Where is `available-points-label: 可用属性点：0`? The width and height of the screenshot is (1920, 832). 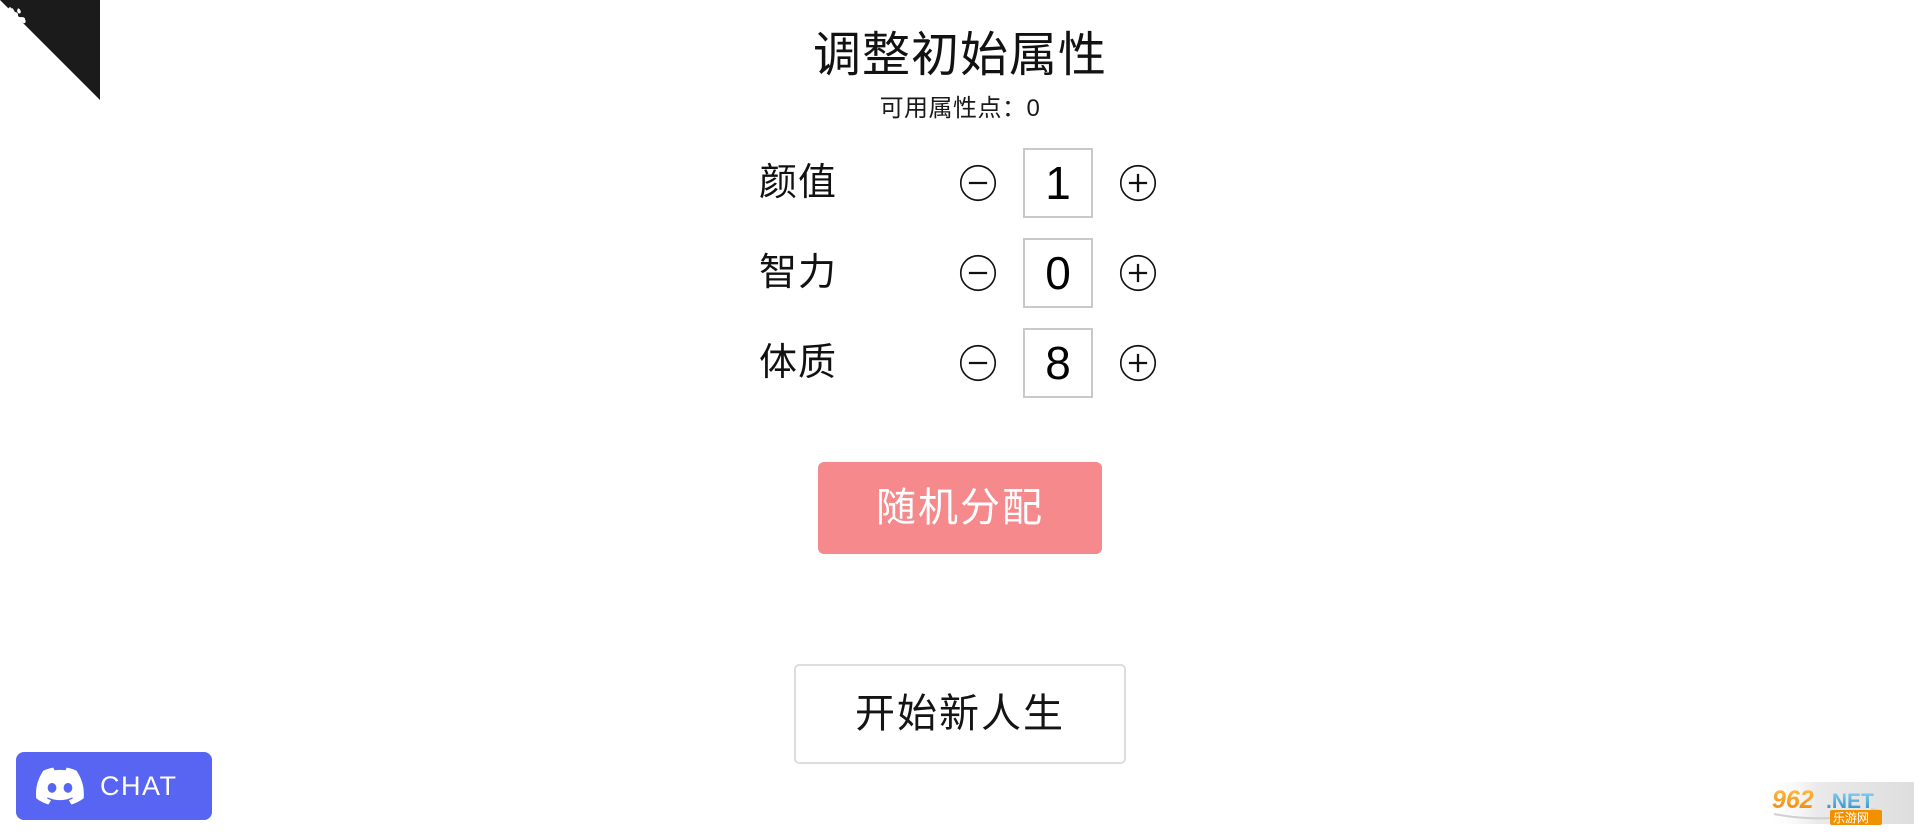
available-points-label: 可用属性点：0 is located at coordinates (960, 108).